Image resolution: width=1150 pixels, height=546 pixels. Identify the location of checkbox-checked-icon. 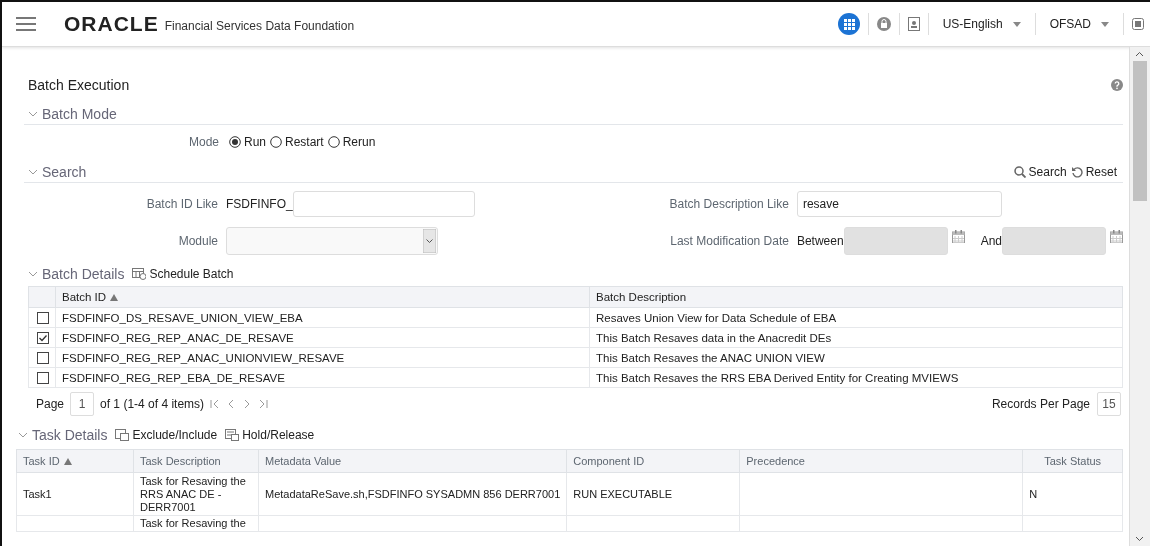
(43, 337).